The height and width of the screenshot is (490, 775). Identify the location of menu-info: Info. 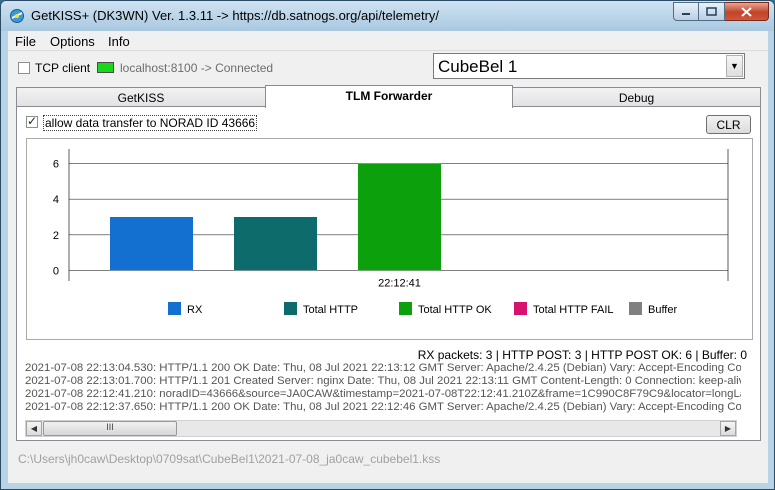
(119, 41).